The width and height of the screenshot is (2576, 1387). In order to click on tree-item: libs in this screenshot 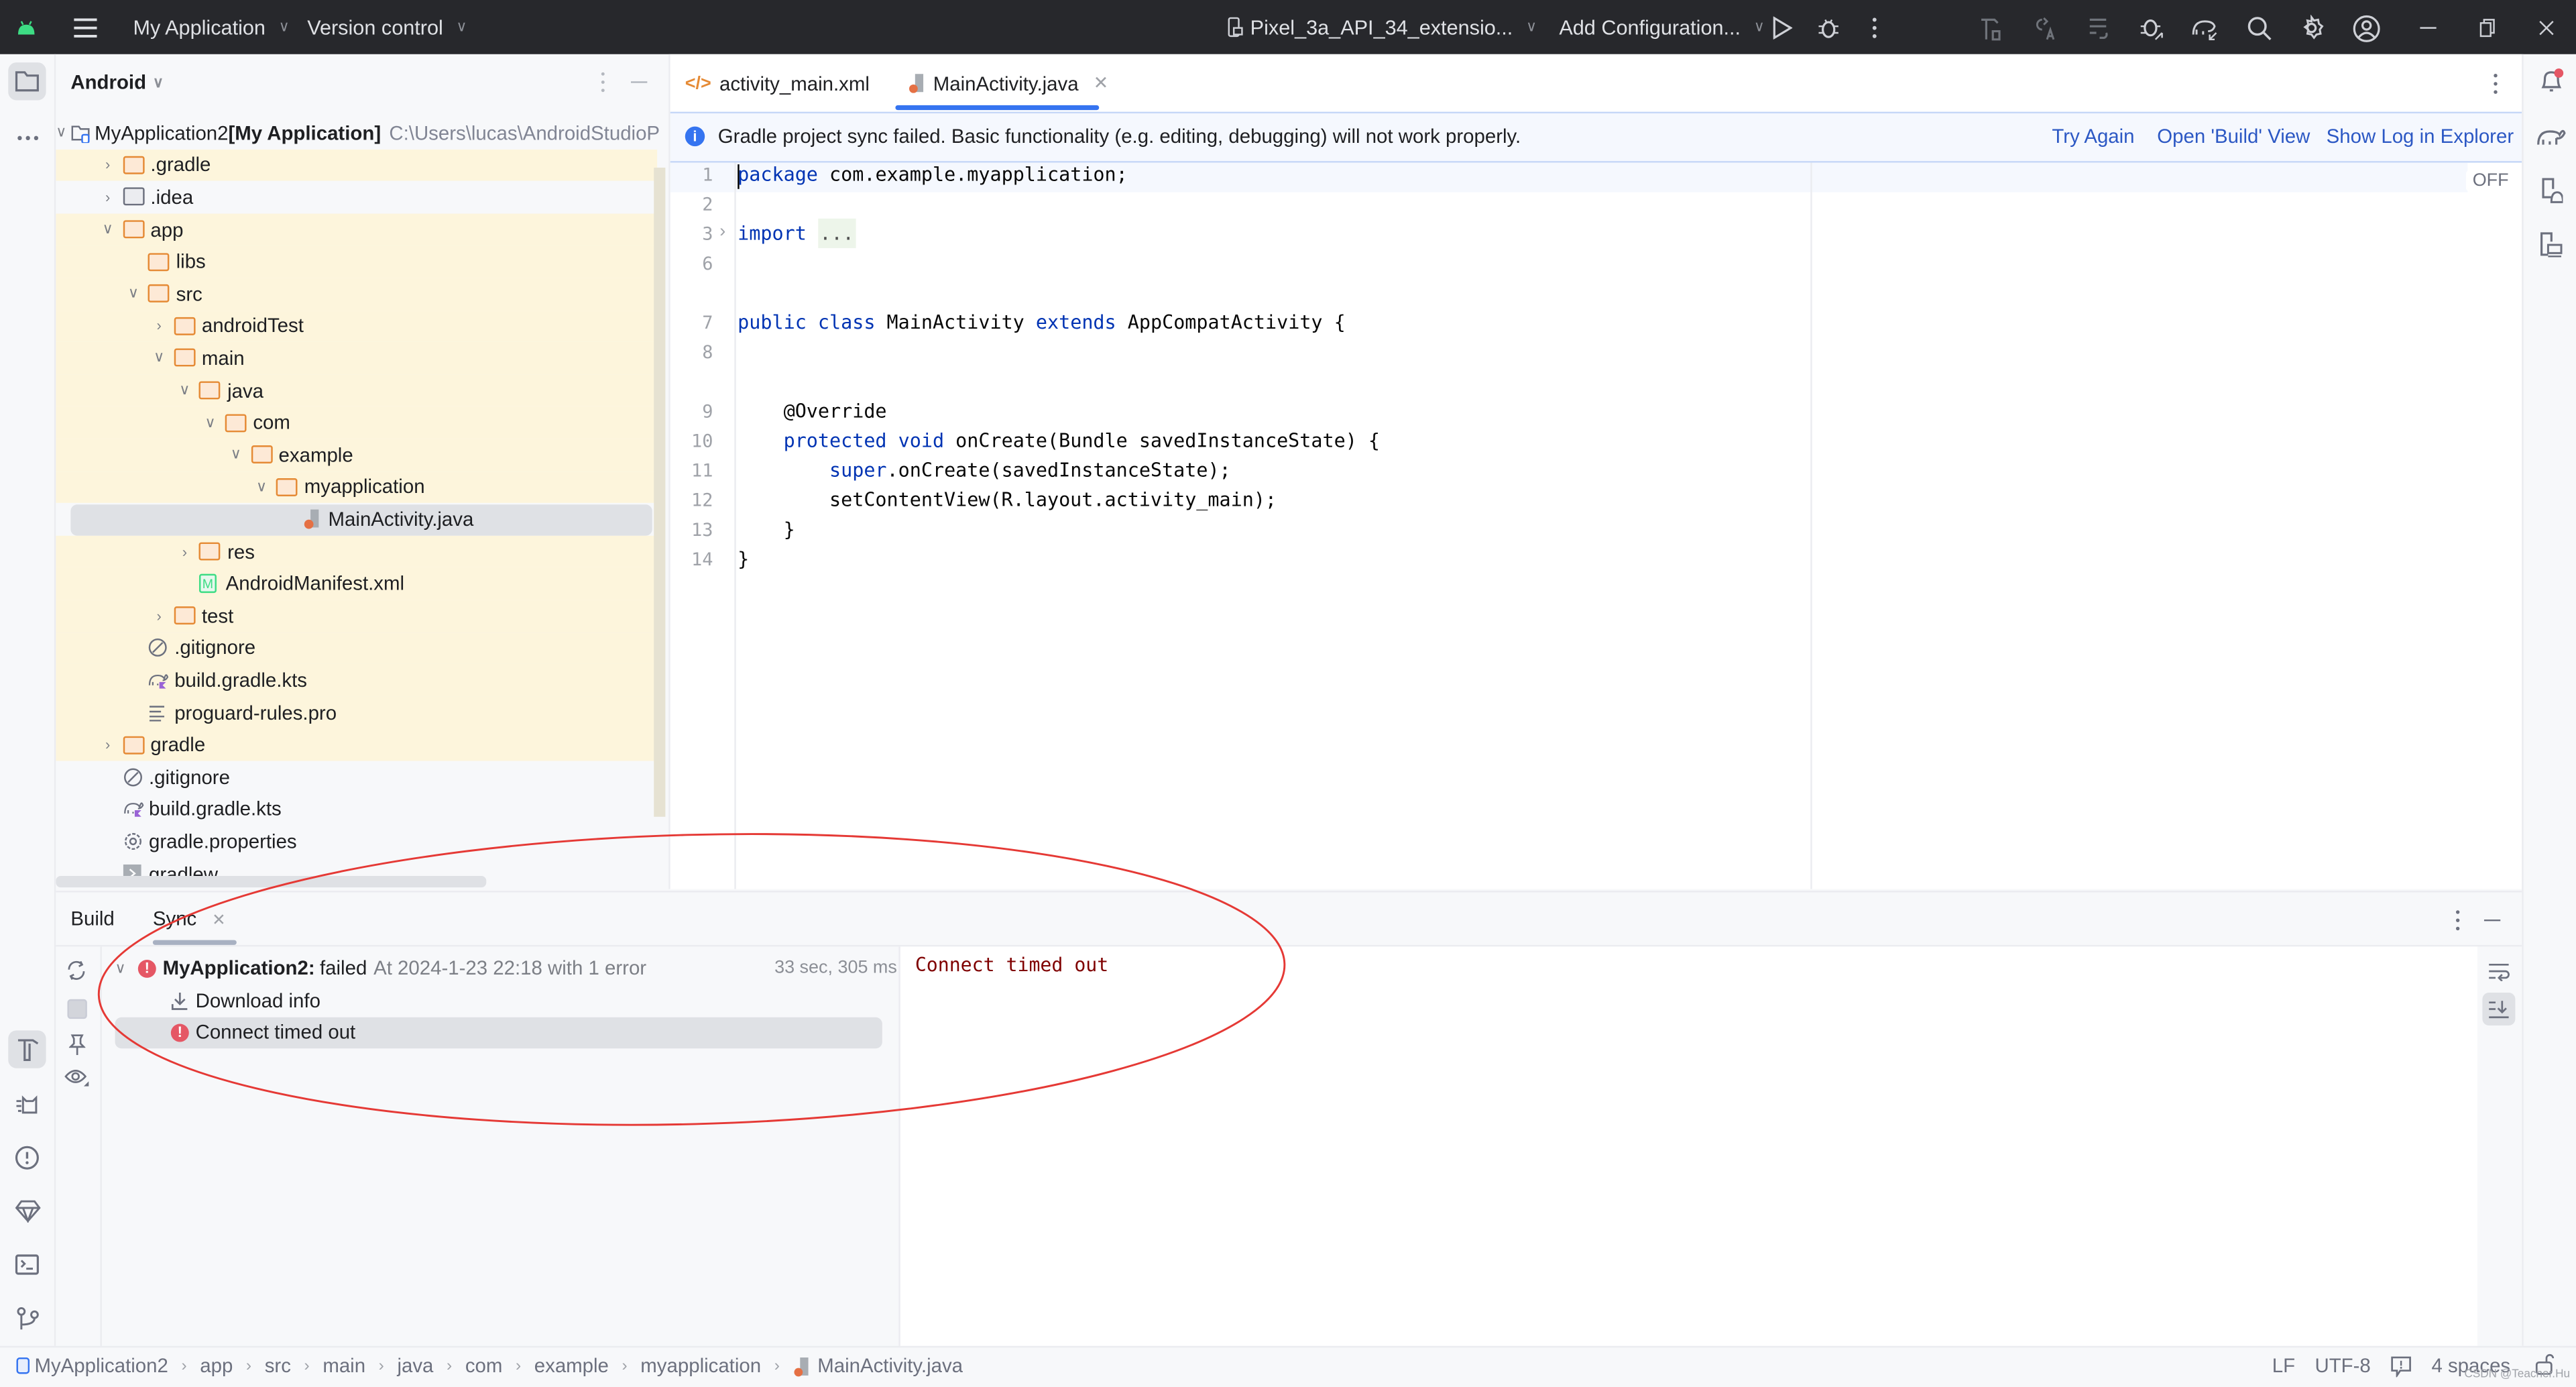, I will do `click(357, 261)`.